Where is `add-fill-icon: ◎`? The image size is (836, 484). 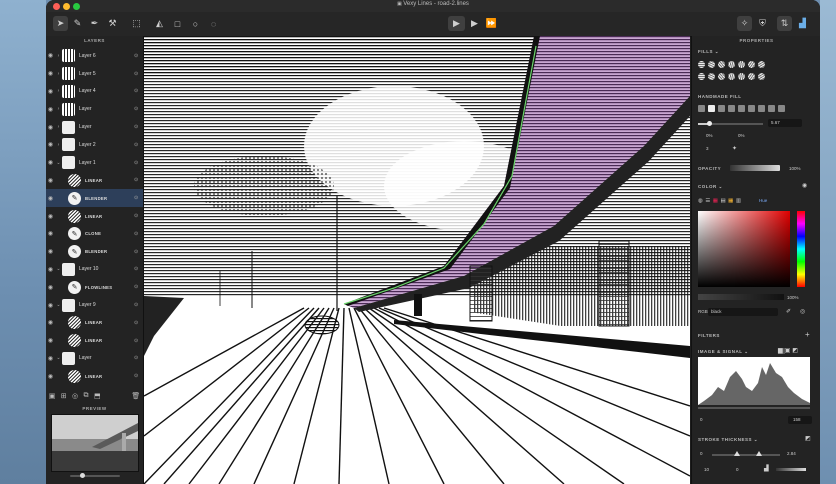
add-fill-icon: ◎ is located at coordinates (75, 396).